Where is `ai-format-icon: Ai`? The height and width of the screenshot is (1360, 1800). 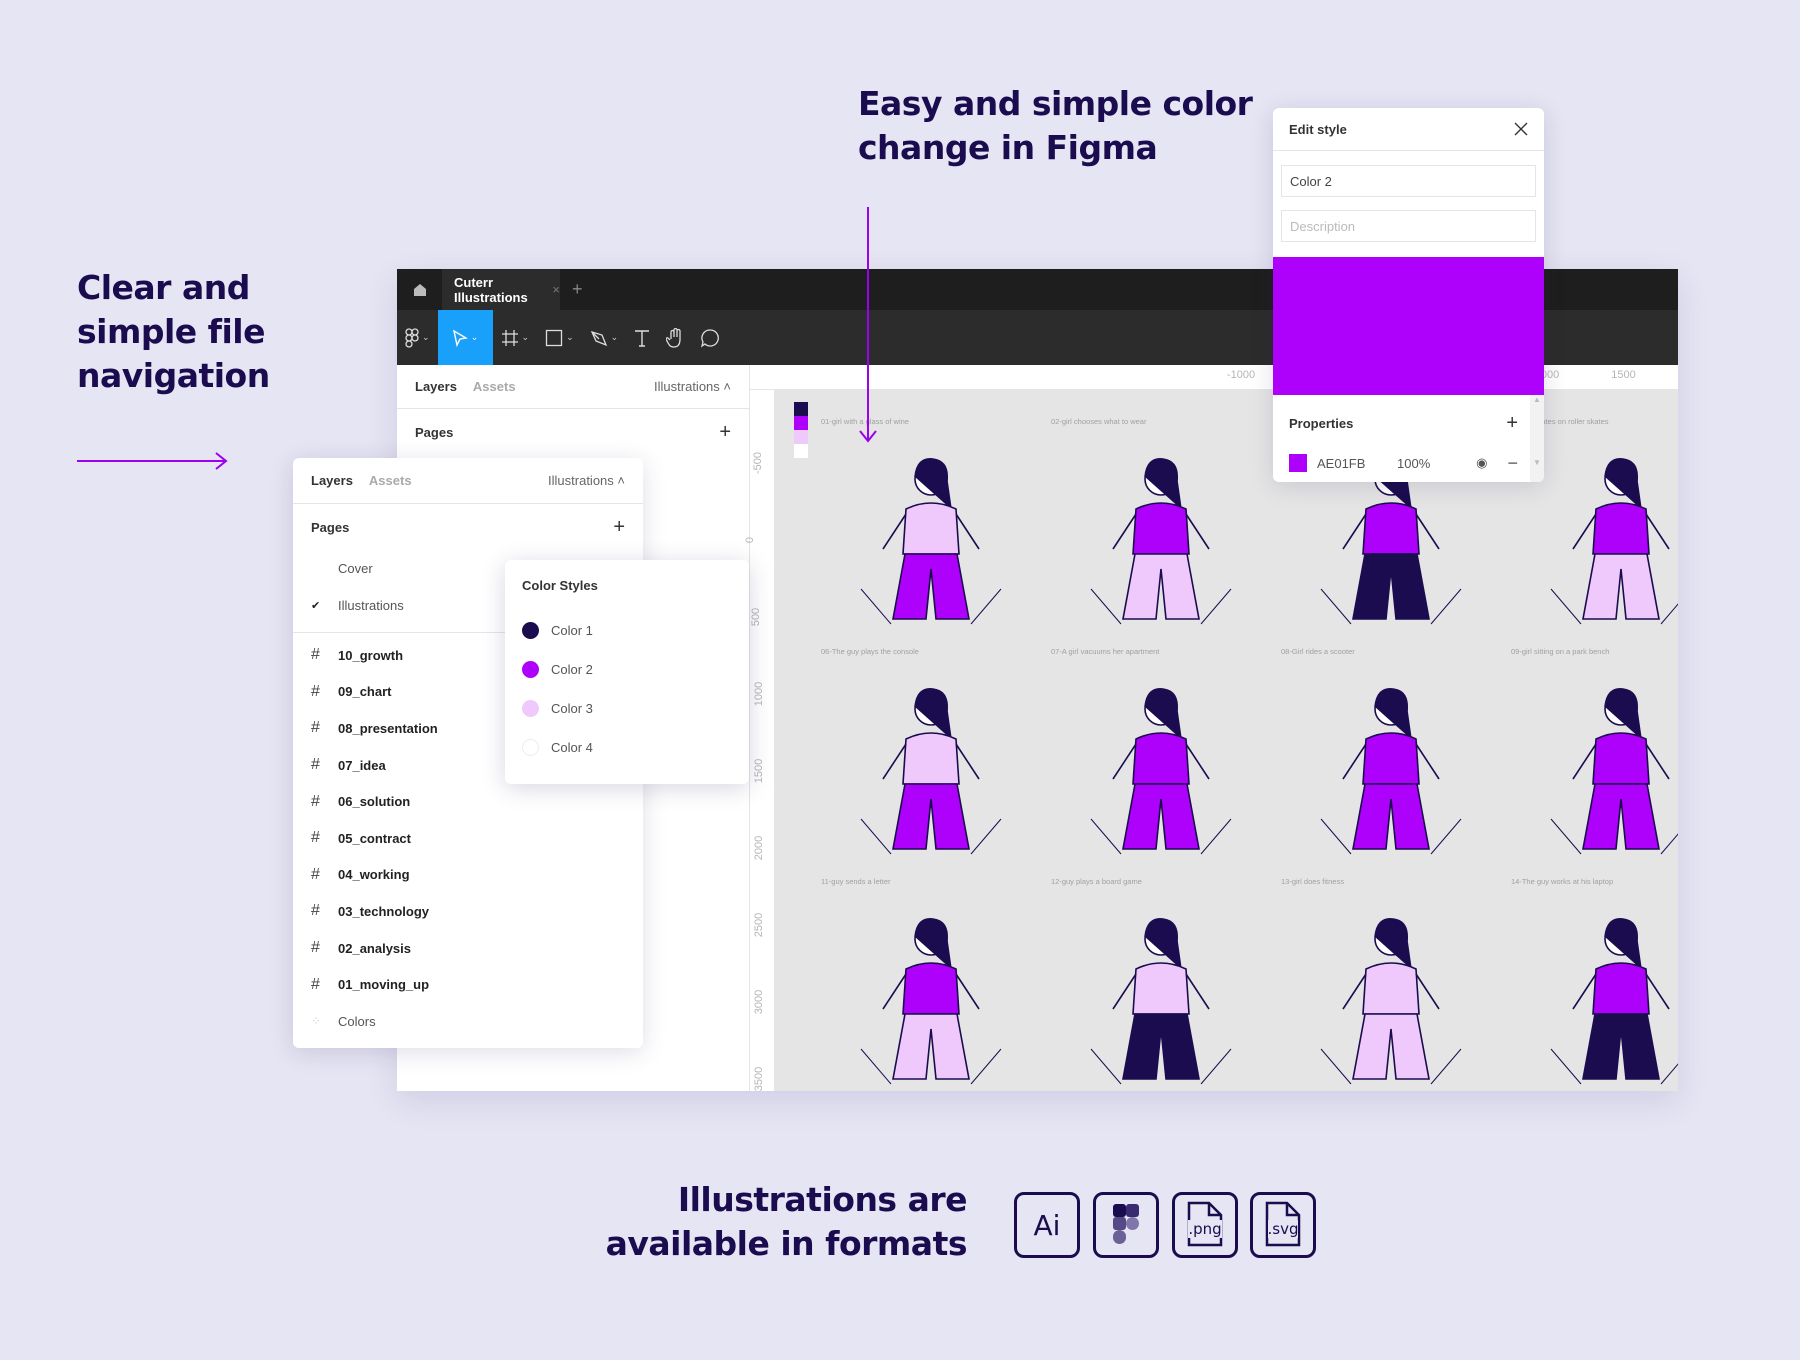
ai-format-icon: Ai is located at coordinates (1047, 1225).